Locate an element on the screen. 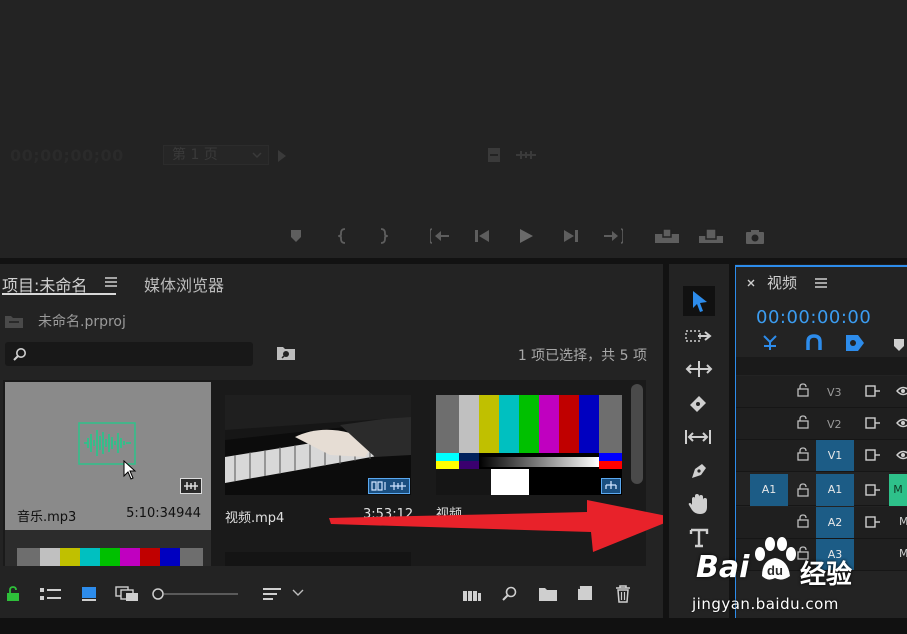 Image resolution: width=907 pixels, height=634 pixels. watermark-url: jingyan.baidu.com is located at coordinates (765, 604).